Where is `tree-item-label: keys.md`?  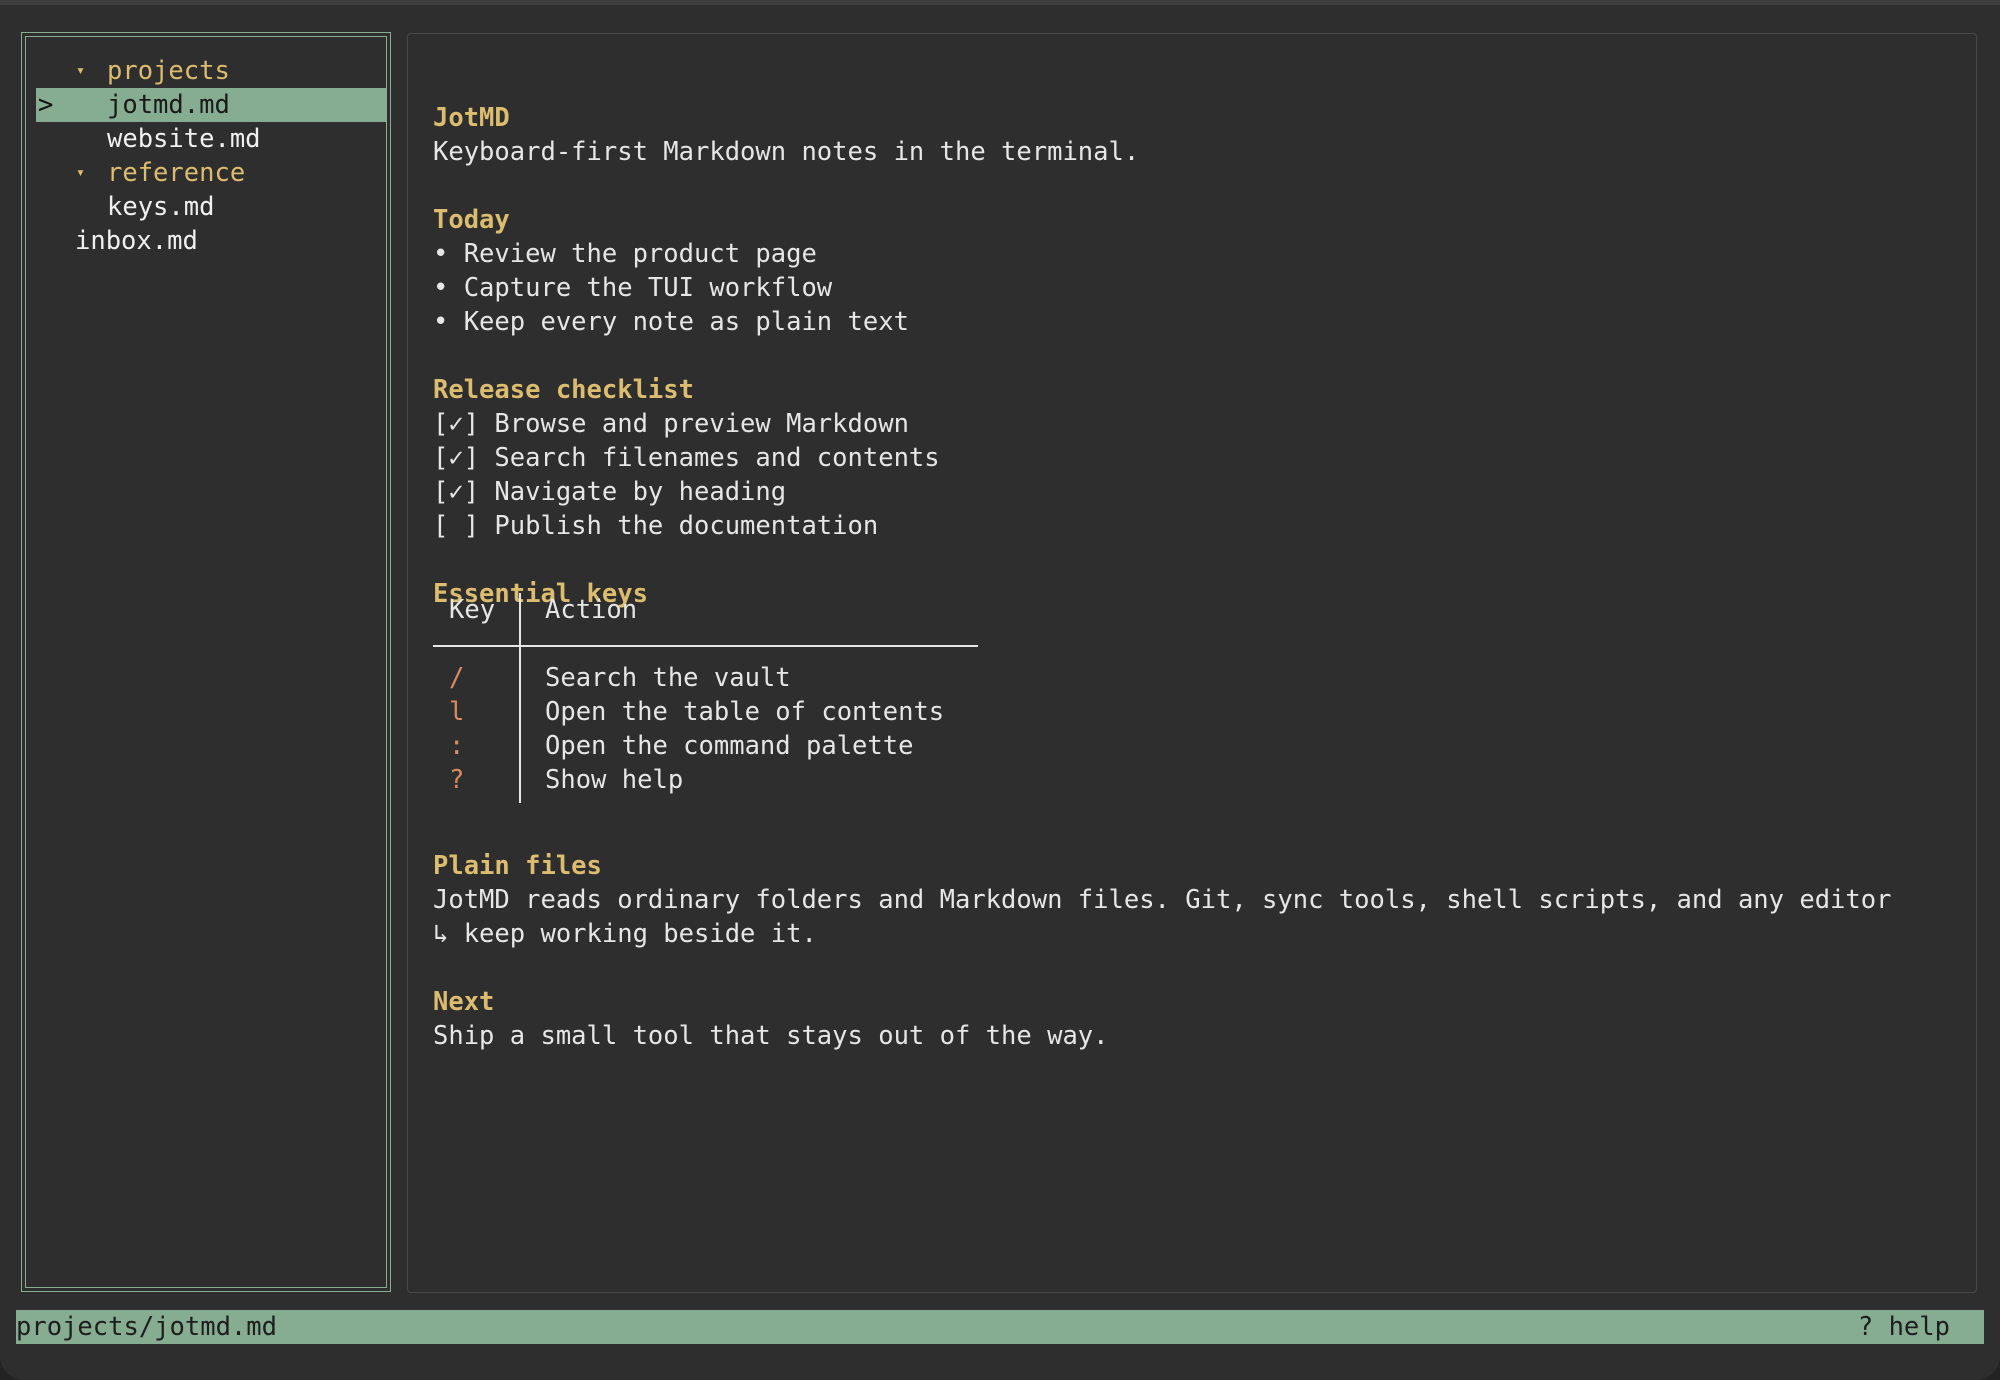
tree-item-label: keys.md is located at coordinates (161, 207).